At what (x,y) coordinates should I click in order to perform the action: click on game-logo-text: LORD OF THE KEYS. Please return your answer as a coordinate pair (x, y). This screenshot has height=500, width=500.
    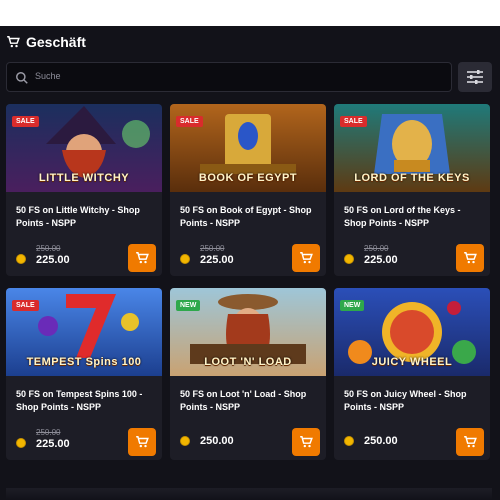
    Looking at the image, I should click on (412, 178).